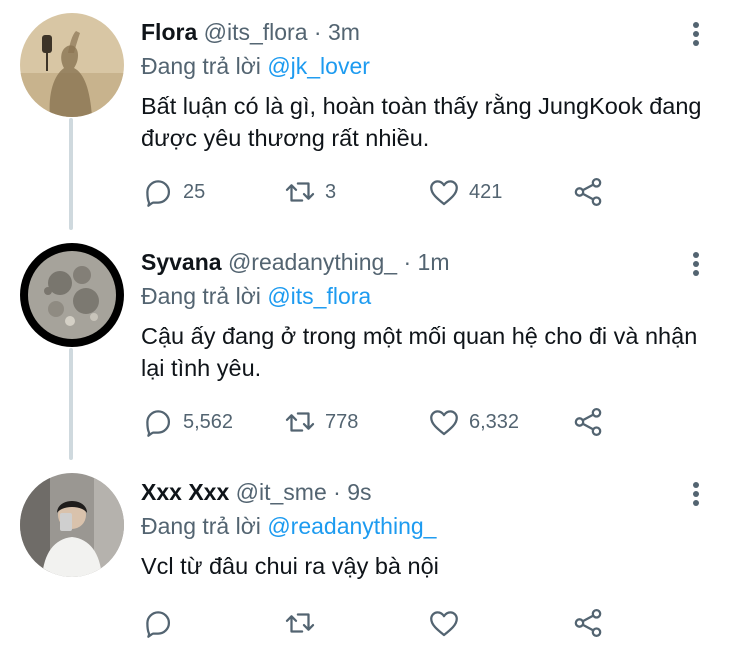 The image size is (750, 651). What do you see at coordinates (312, 262) in the screenshot?
I see `user-handle: @readanything_` at bounding box center [312, 262].